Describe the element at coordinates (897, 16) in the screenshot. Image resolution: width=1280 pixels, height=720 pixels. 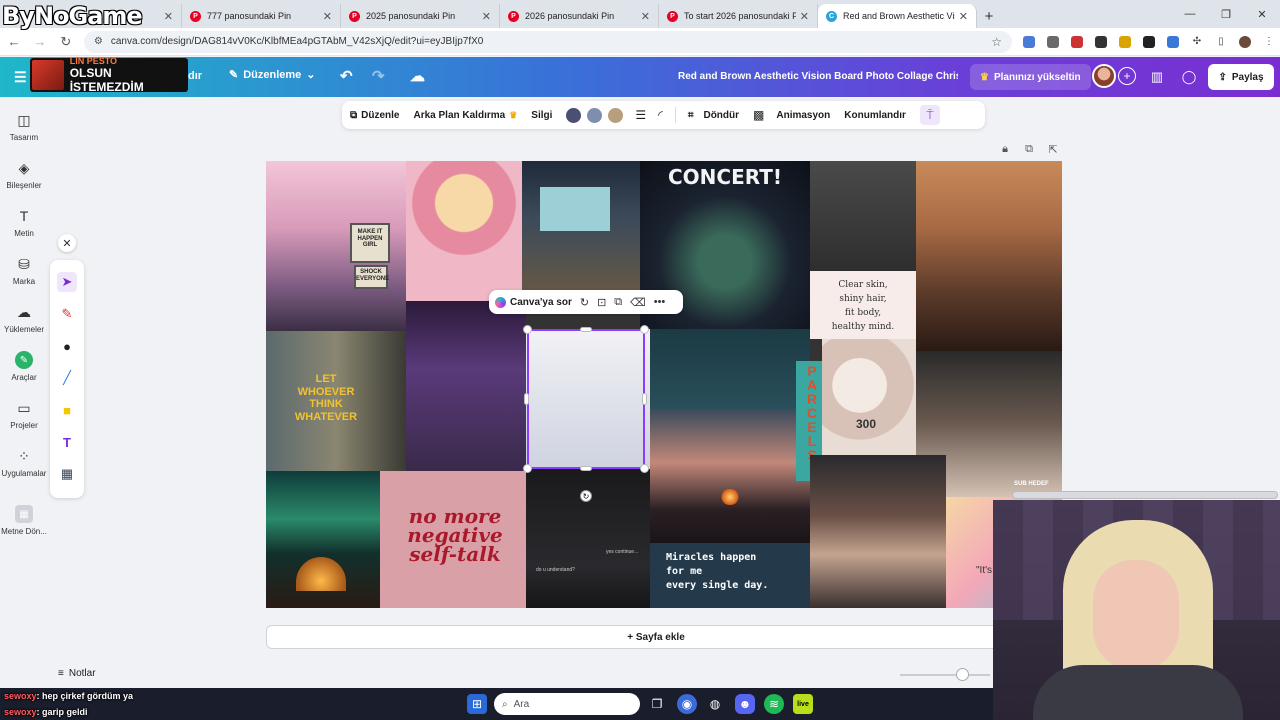
I see `browser-tab-active: C Red and Brown Aesthetic Vision ✕` at that location.